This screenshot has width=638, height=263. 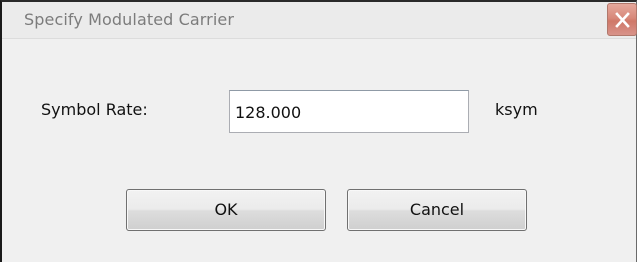 I want to click on dialog-title: Specify Modulated Carrier, so click(x=129, y=19).